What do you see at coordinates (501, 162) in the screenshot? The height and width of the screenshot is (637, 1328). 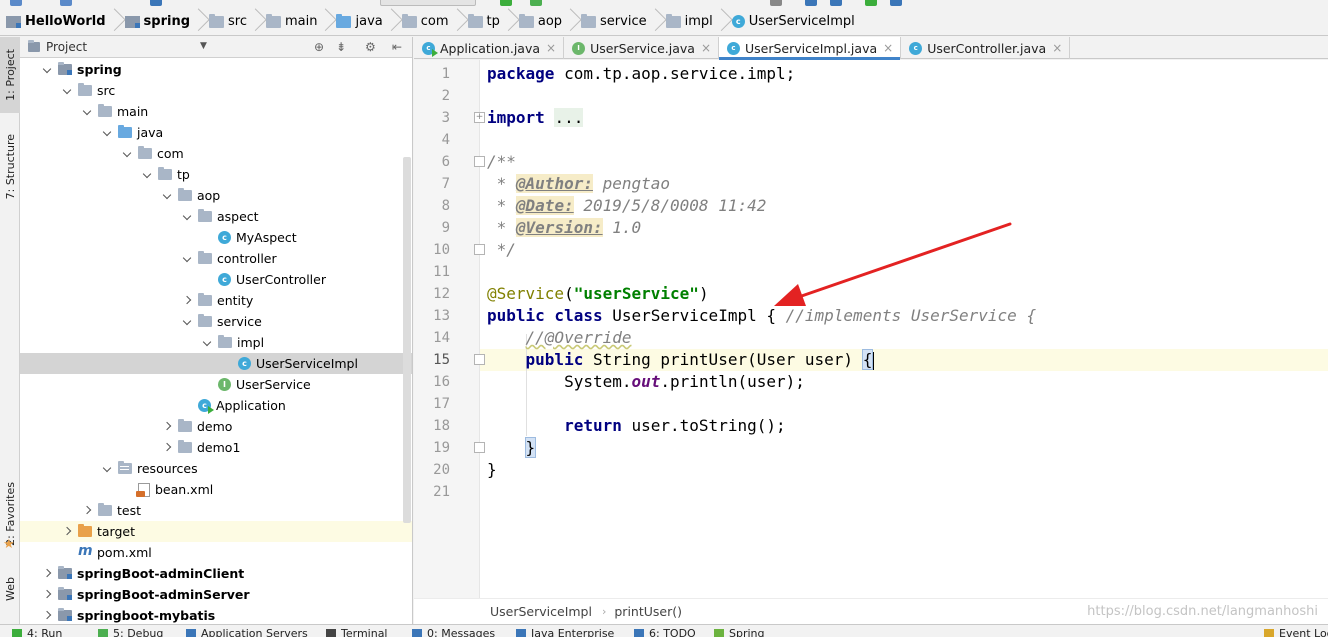 I see `code-line: /**` at bounding box center [501, 162].